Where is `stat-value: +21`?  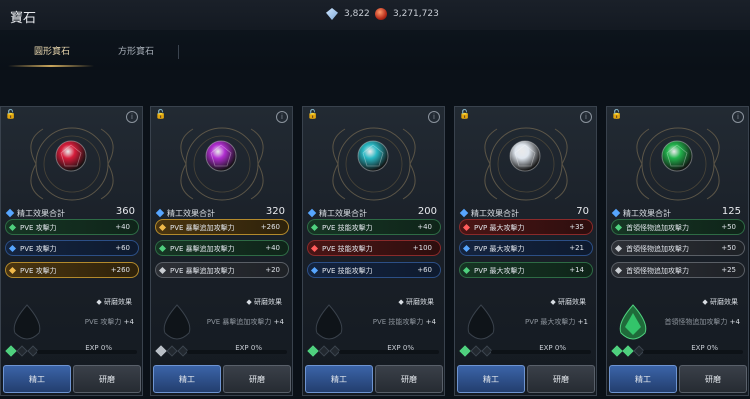
stat-value: +21 is located at coordinates (576, 248).